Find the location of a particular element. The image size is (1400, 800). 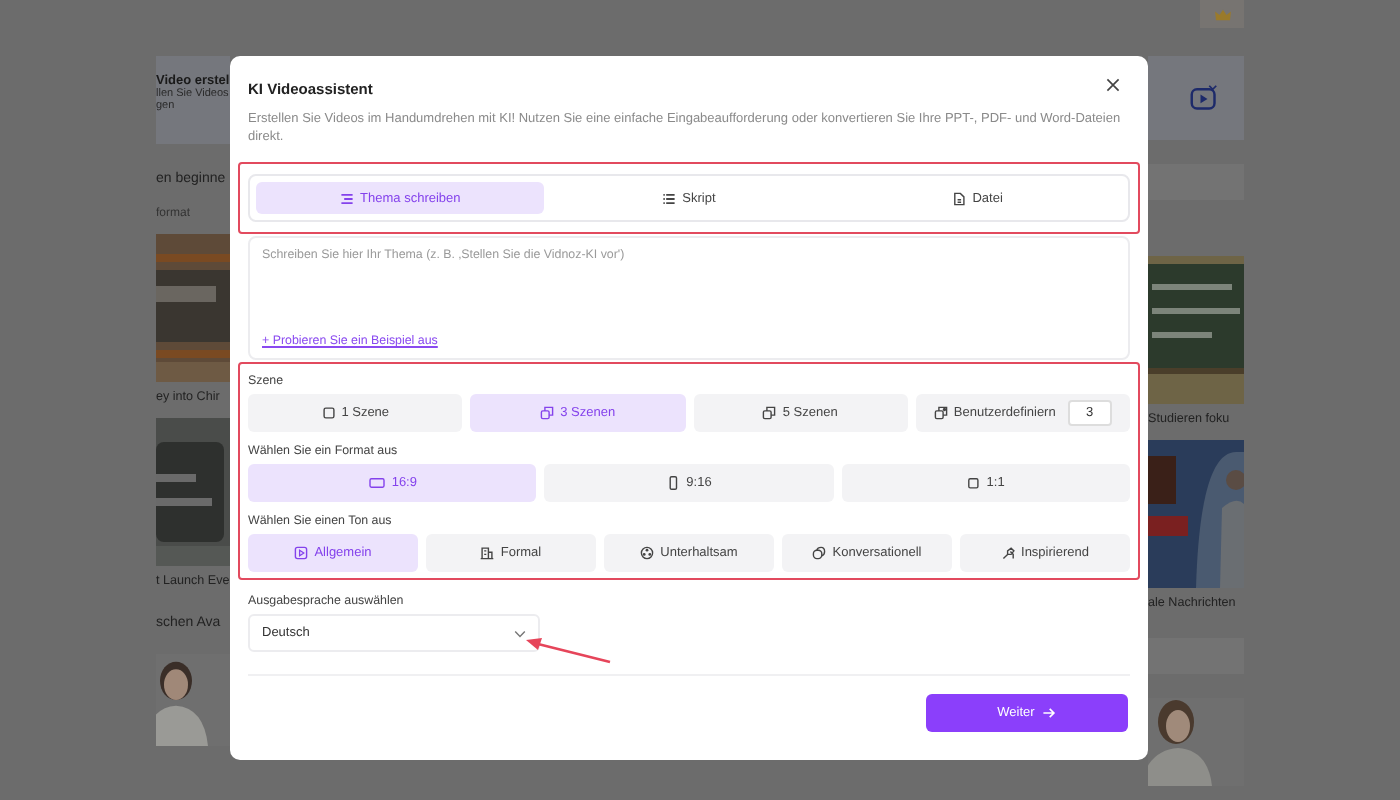

play-icon is located at coordinates (301, 553).